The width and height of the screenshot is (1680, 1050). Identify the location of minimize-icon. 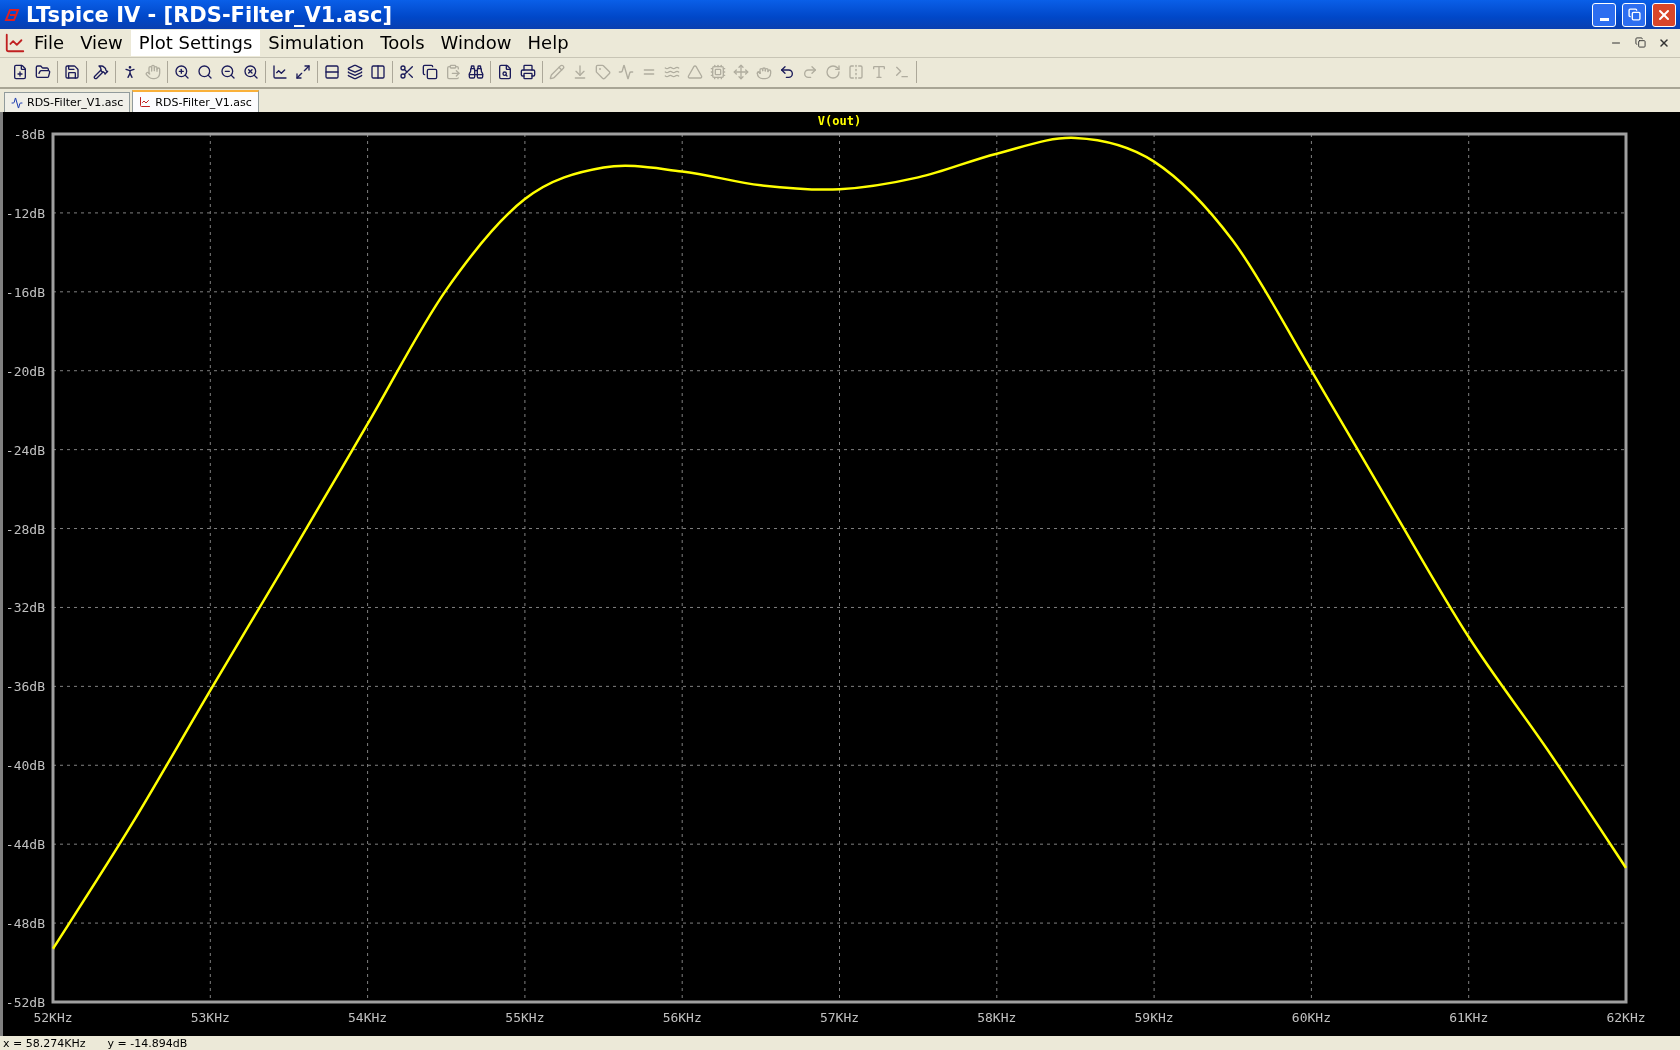
(1604, 20).